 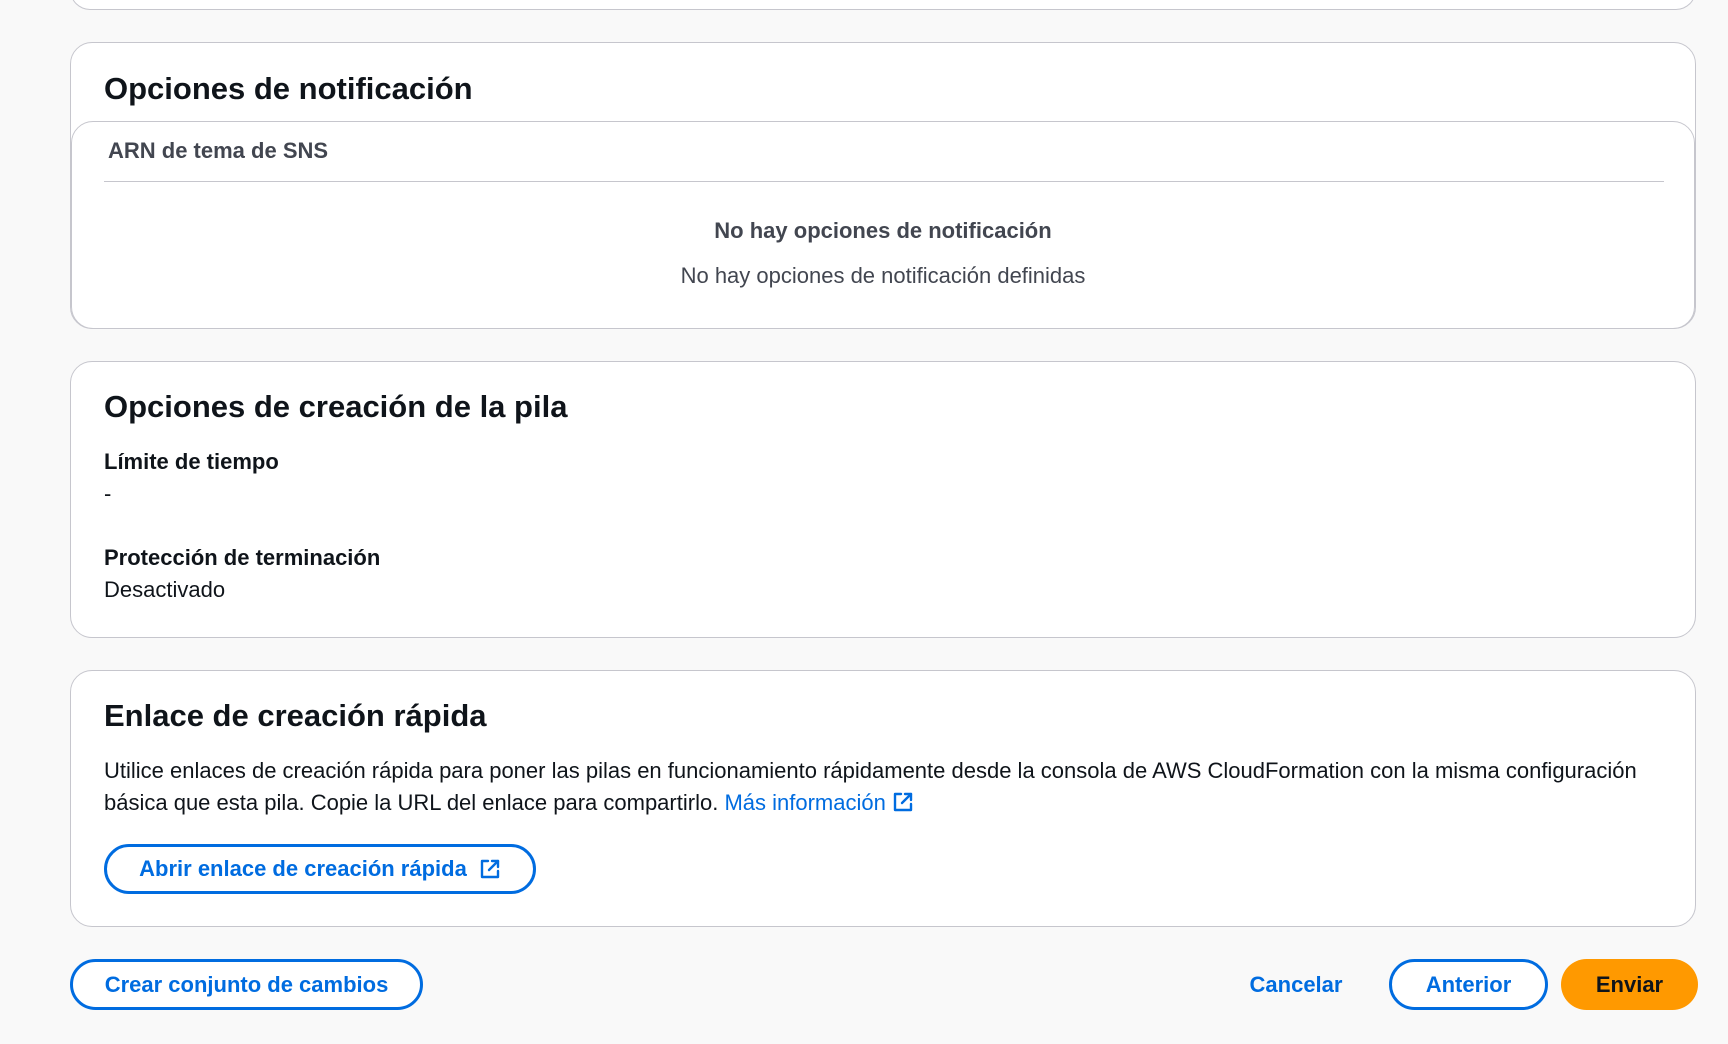 I want to click on submit-label: Enviar, so click(x=1629, y=984).